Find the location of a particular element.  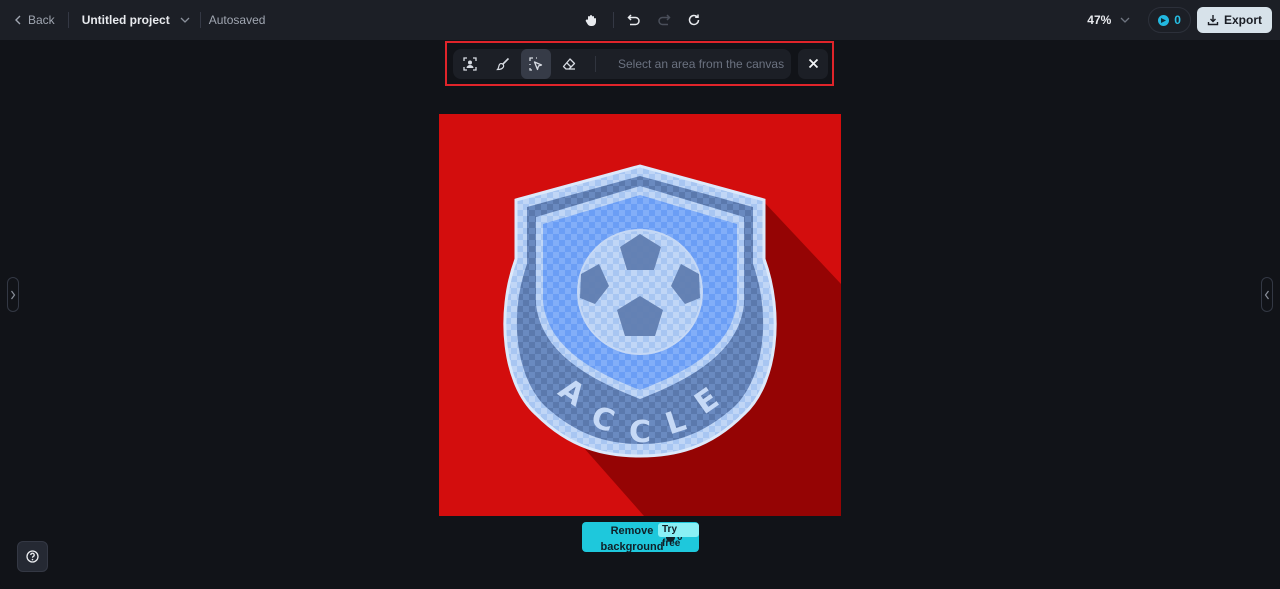

top-bar-center is located at coordinates (642, 20).